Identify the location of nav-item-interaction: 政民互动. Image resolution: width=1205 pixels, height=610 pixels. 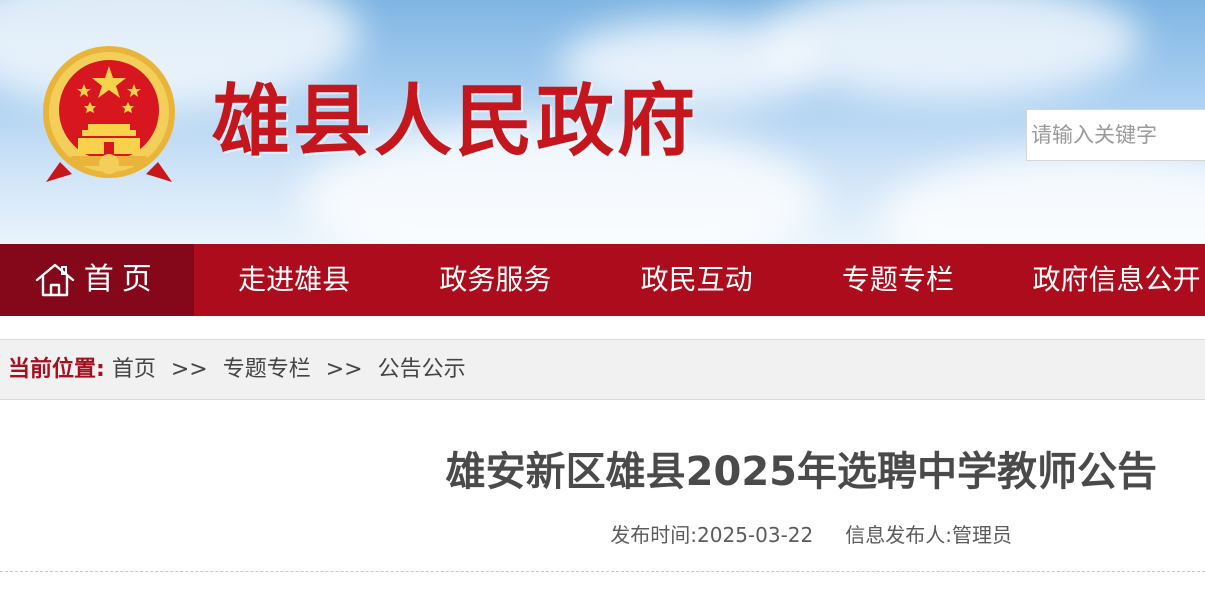
(696, 280).